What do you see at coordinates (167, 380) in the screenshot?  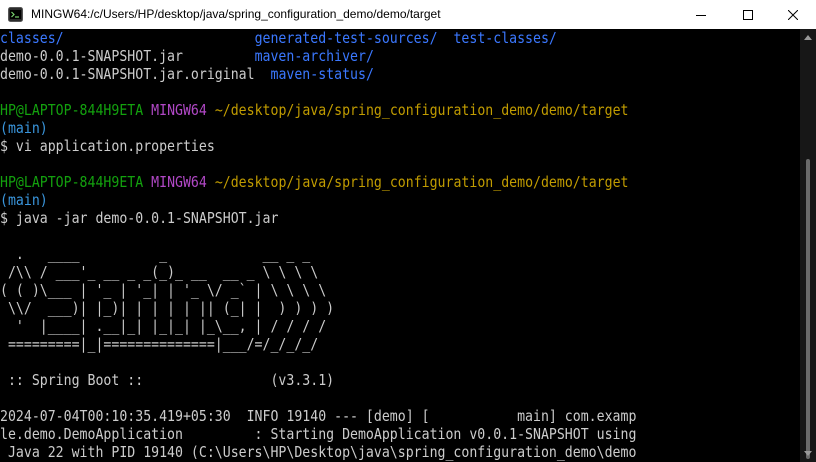 I see `spring-boot-version: :: Spring Boot :: (v3.3.1)` at bounding box center [167, 380].